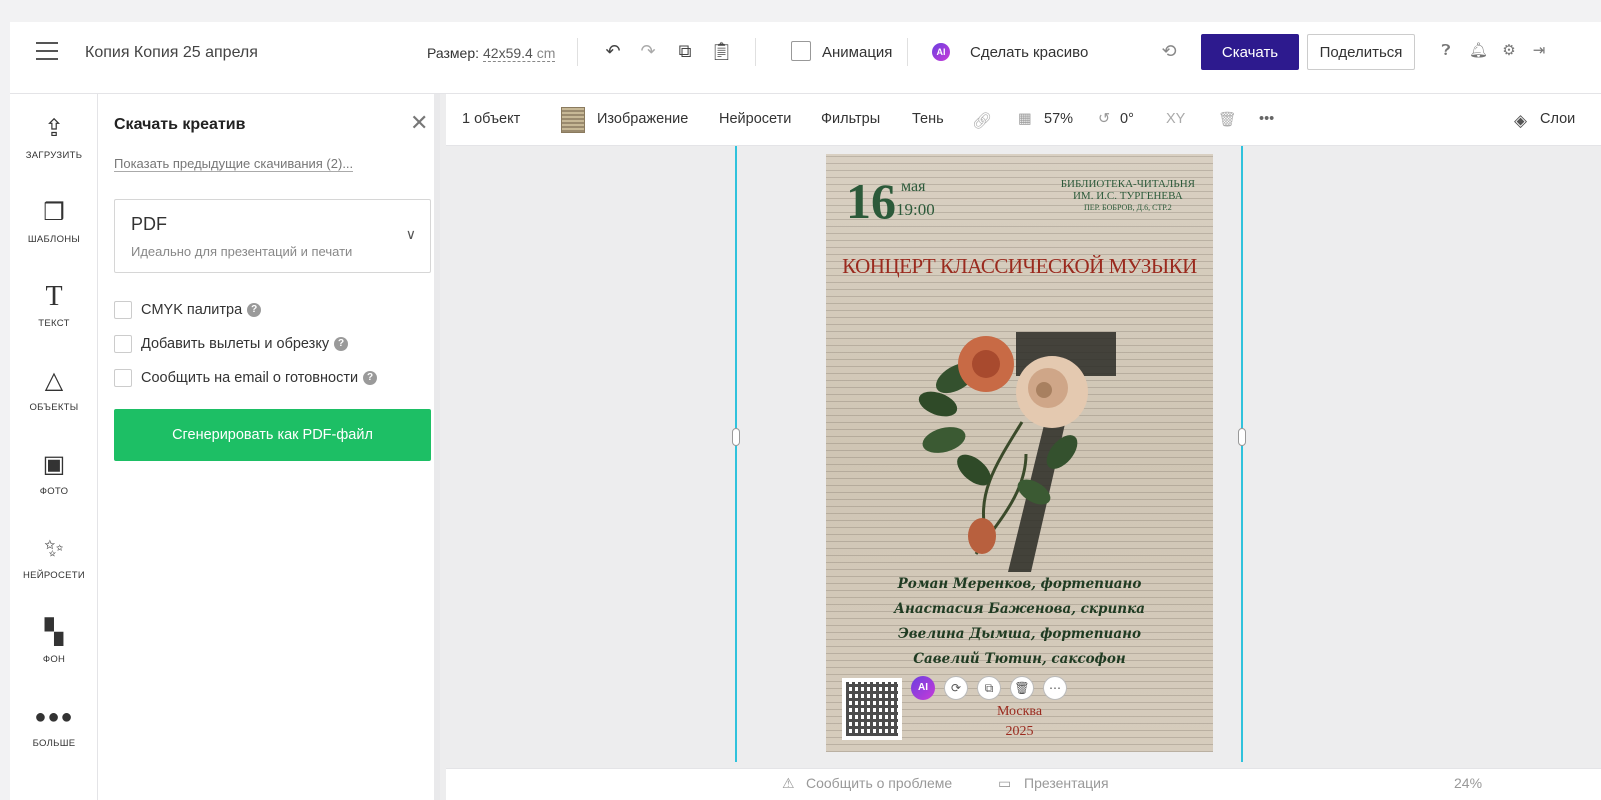  Describe the element at coordinates (1520, 121) in the screenshot. I see `layers-icon: ◈` at that location.